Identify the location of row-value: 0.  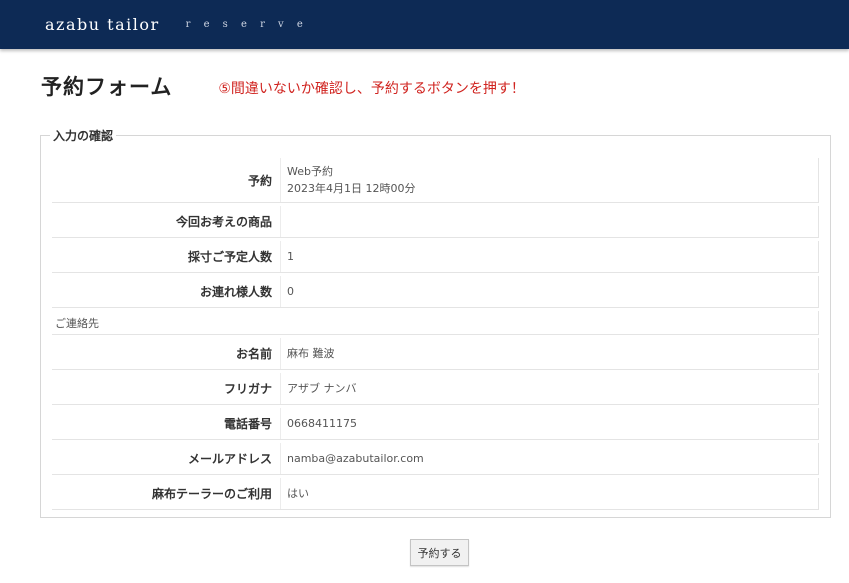
(290, 291).